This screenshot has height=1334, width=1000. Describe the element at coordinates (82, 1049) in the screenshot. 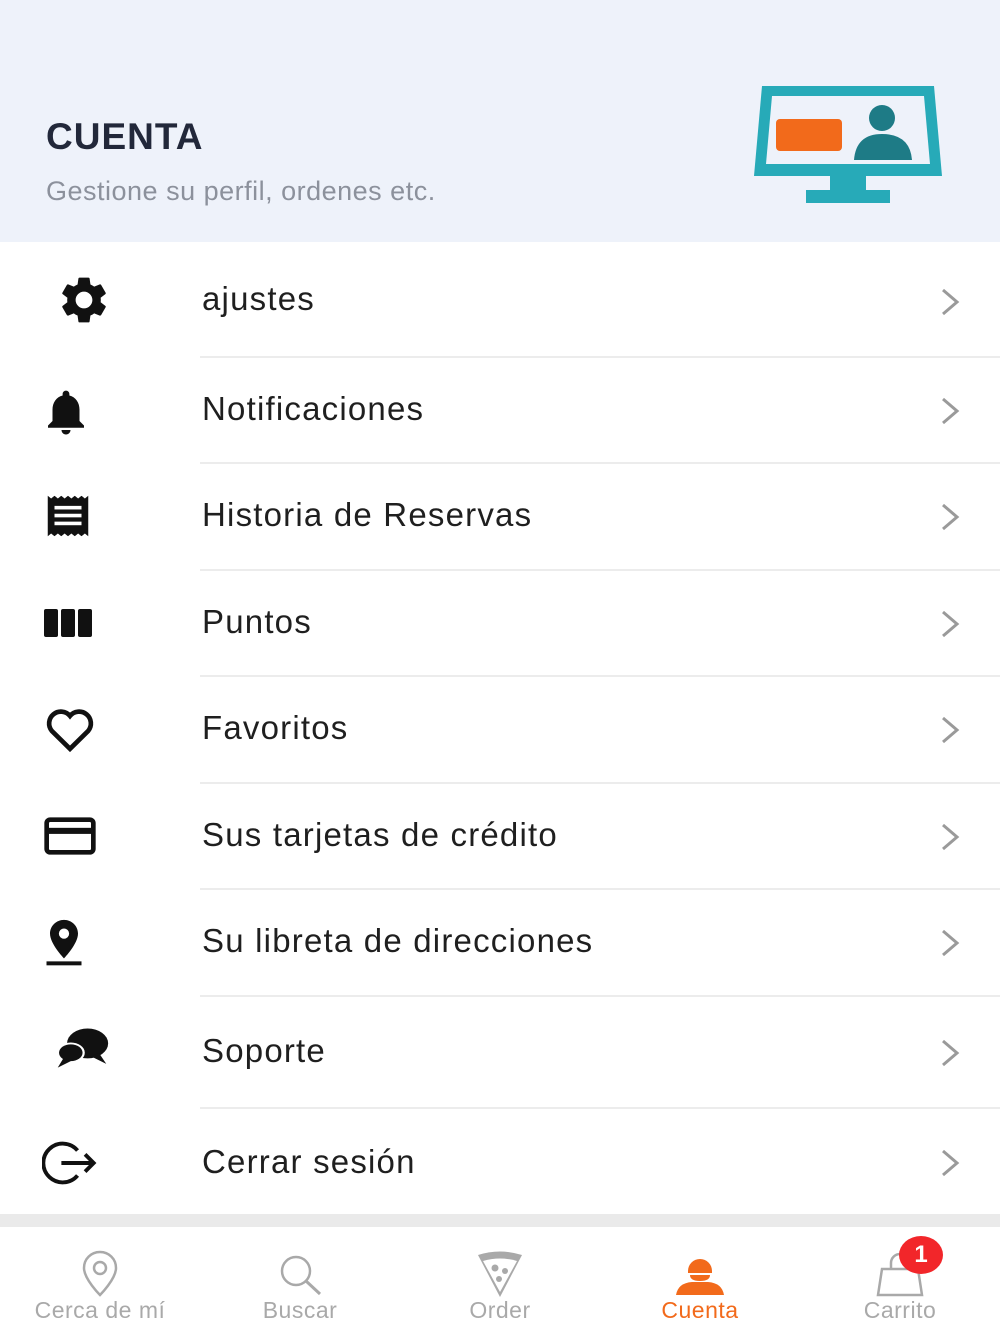

I see `chat-bubbles-icon` at that location.